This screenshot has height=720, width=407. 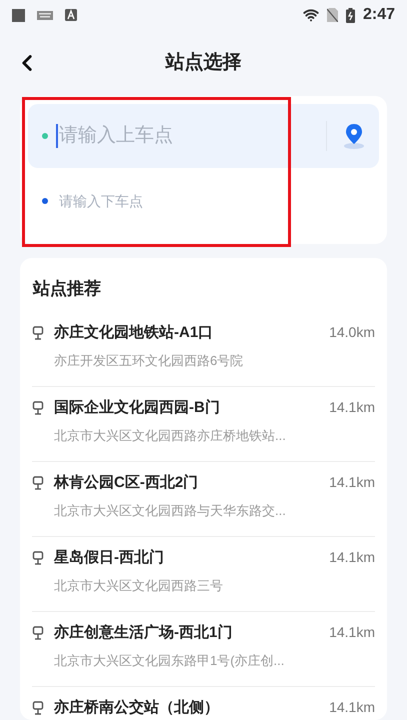 I want to click on station-address: 亦庄开发区五环文化园西路6号院, so click(x=149, y=361).